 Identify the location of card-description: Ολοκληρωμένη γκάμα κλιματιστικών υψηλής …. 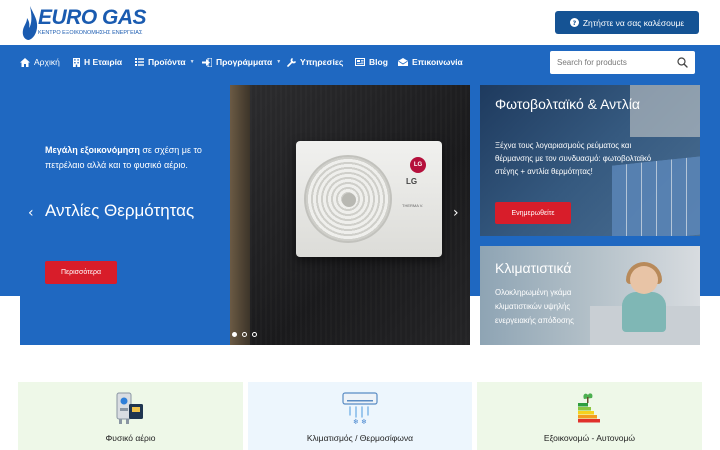
(534, 306).